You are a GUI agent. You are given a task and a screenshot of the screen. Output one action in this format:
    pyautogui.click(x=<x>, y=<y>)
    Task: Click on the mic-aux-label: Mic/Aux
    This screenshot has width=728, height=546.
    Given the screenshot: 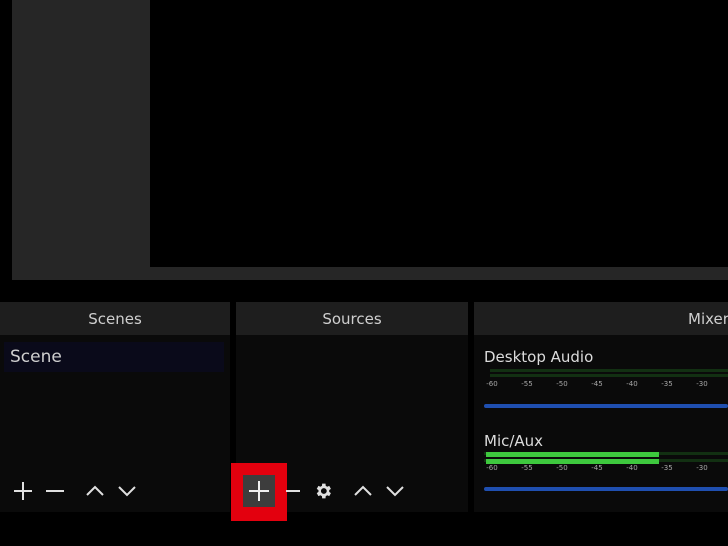 What is the action you would take?
    pyautogui.click(x=513, y=441)
    